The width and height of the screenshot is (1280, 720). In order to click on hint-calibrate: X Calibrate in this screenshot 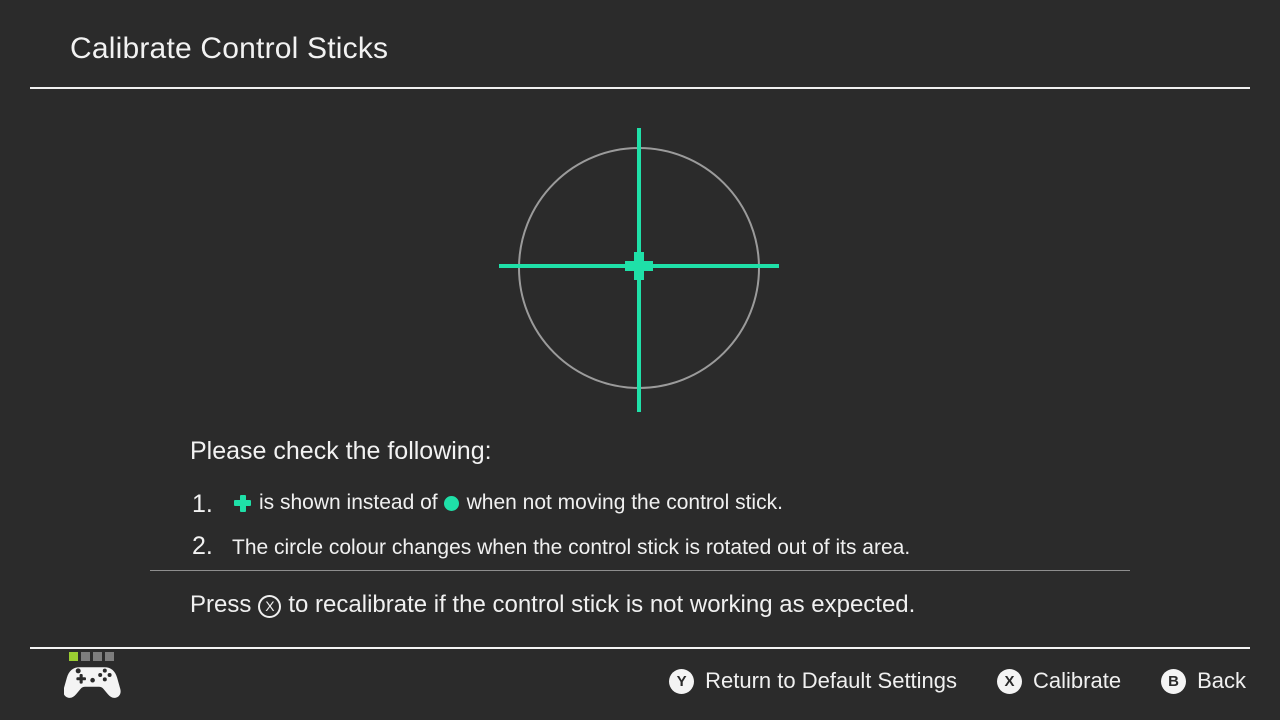, I will do `click(1059, 681)`.